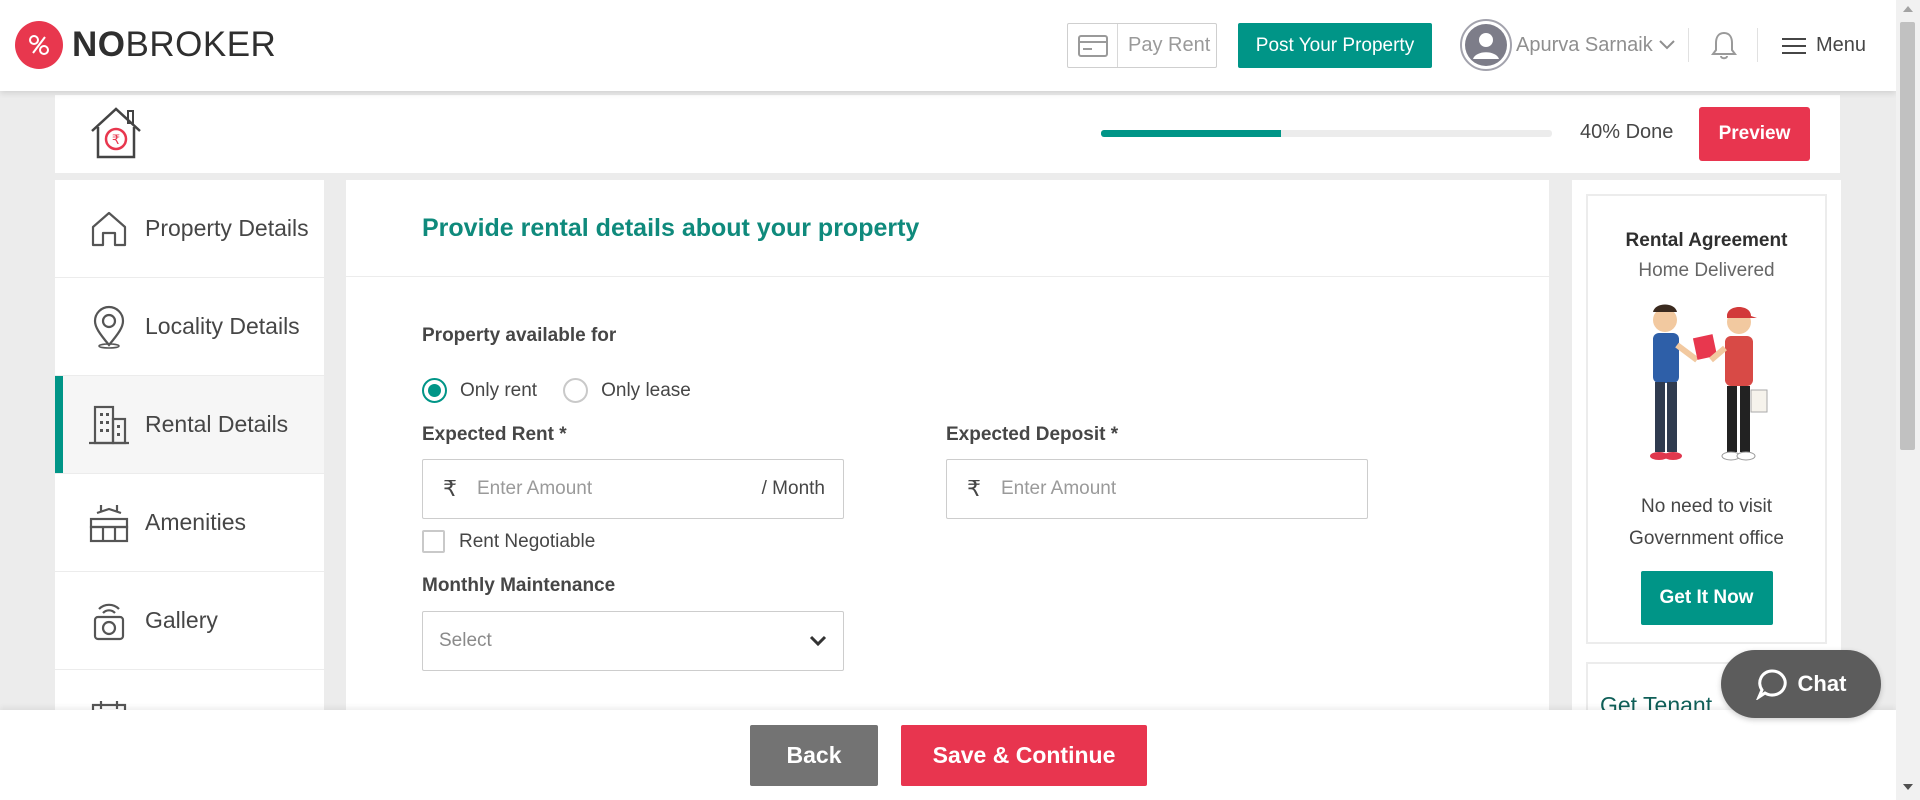 This screenshot has height=800, width=1920. What do you see at coordinates (1024, 755) in the screenshot?
I see `save-continue-button: Save & Continue` at bounding box center [1024, 755].